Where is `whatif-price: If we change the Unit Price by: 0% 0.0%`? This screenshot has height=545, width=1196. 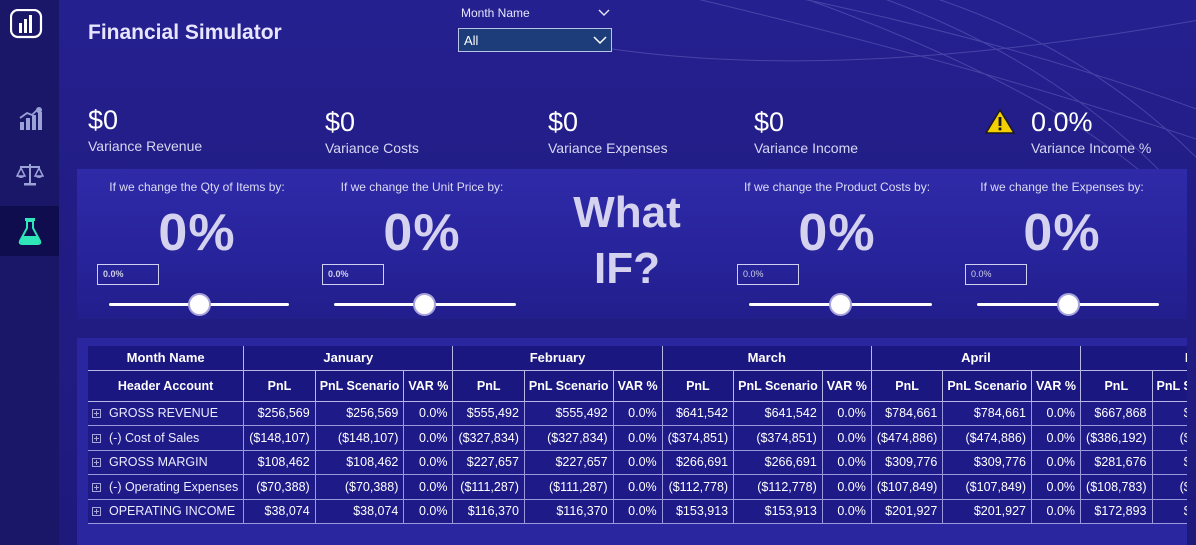
whatif-price: If we change the Unit Price by: 0% 0.0% is located at coordinates (422, 244).